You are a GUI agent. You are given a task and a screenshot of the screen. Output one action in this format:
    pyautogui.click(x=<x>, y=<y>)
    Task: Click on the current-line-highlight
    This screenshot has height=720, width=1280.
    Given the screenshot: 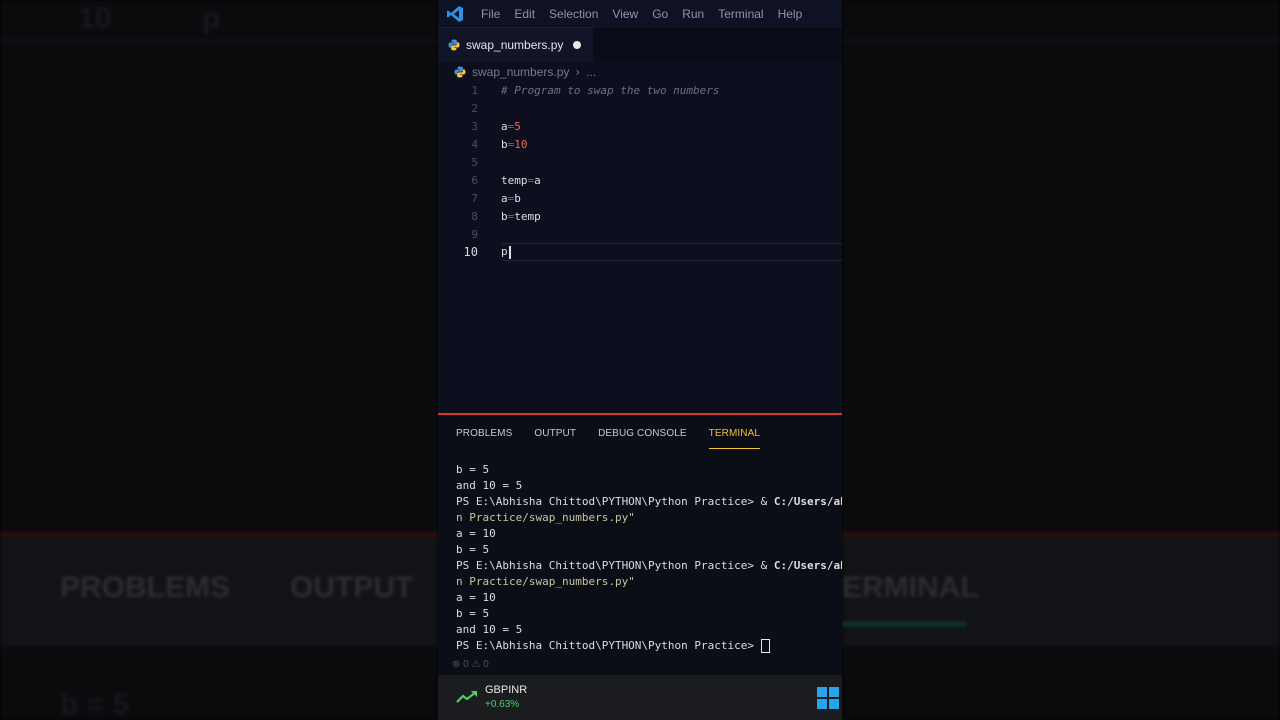 What is the action you would take?
    pyautogui.click(x=672, y=252)
    